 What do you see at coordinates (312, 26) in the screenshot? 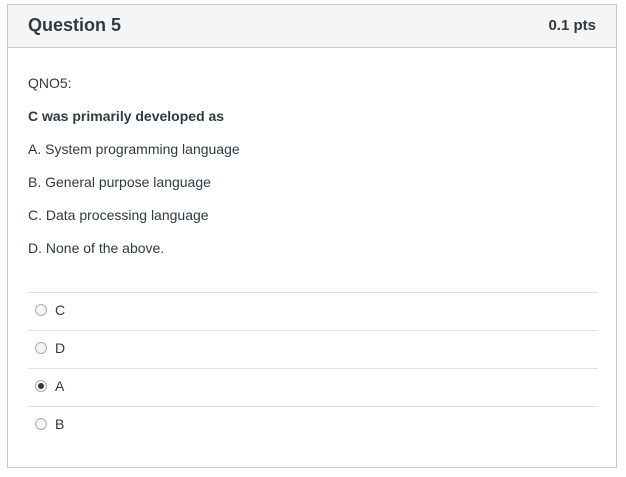
I see `question-header: Question 5 0.1 pts` at bounding box center [312, 26].